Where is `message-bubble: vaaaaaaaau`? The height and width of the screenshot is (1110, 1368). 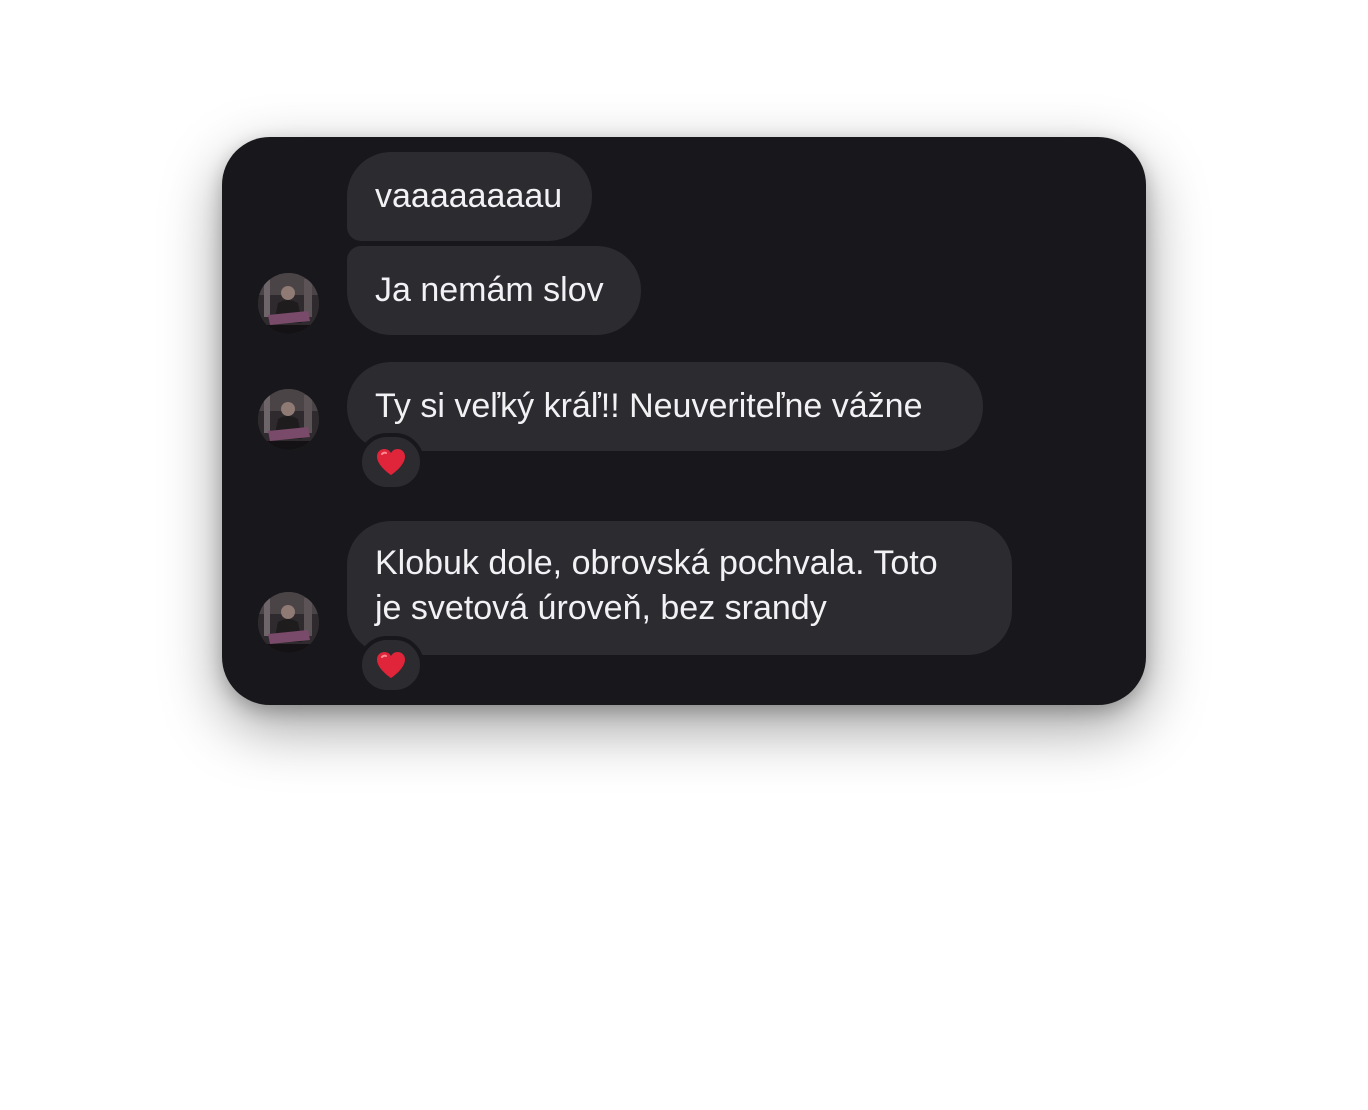
message-bubble: vaaaaaaaau is located at coordinates (469, 196).